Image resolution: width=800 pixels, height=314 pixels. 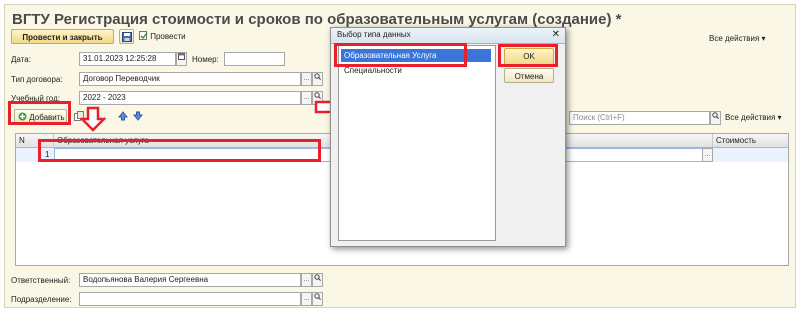 I want to click on post-and-close-button: Провести и закрыть, so click(x=62, y=36).